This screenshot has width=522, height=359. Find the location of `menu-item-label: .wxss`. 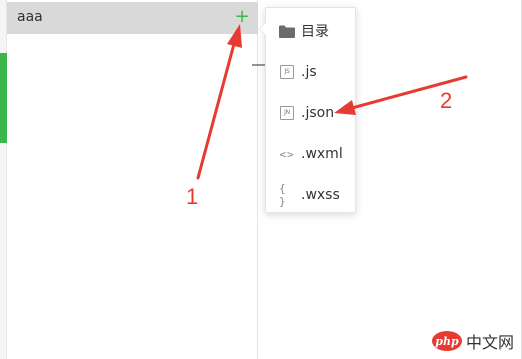

menu-item-label: .wxss is located at coordinates (320, 195).